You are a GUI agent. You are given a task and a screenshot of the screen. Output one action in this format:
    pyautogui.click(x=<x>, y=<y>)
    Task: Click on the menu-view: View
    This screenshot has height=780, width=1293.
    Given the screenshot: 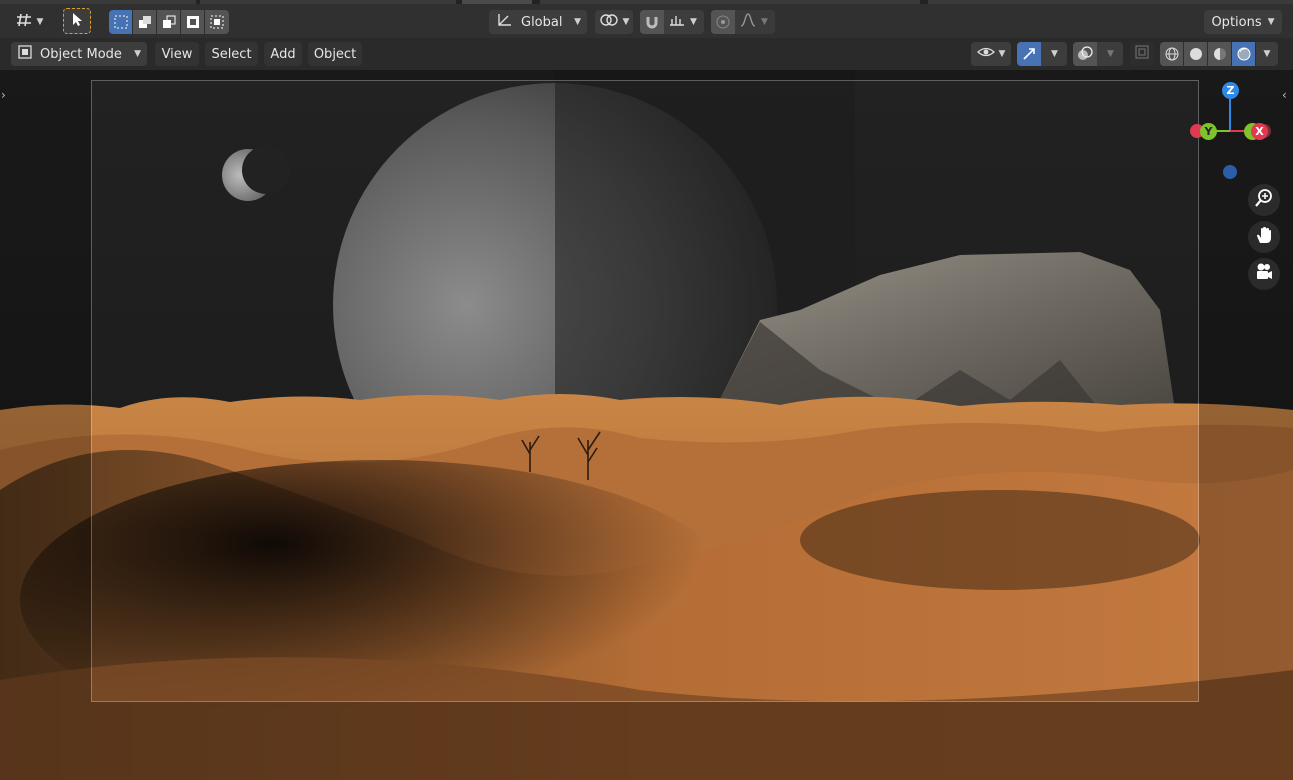 What is the action you would take?
    pyautogui.click(x=177, y=54)
    